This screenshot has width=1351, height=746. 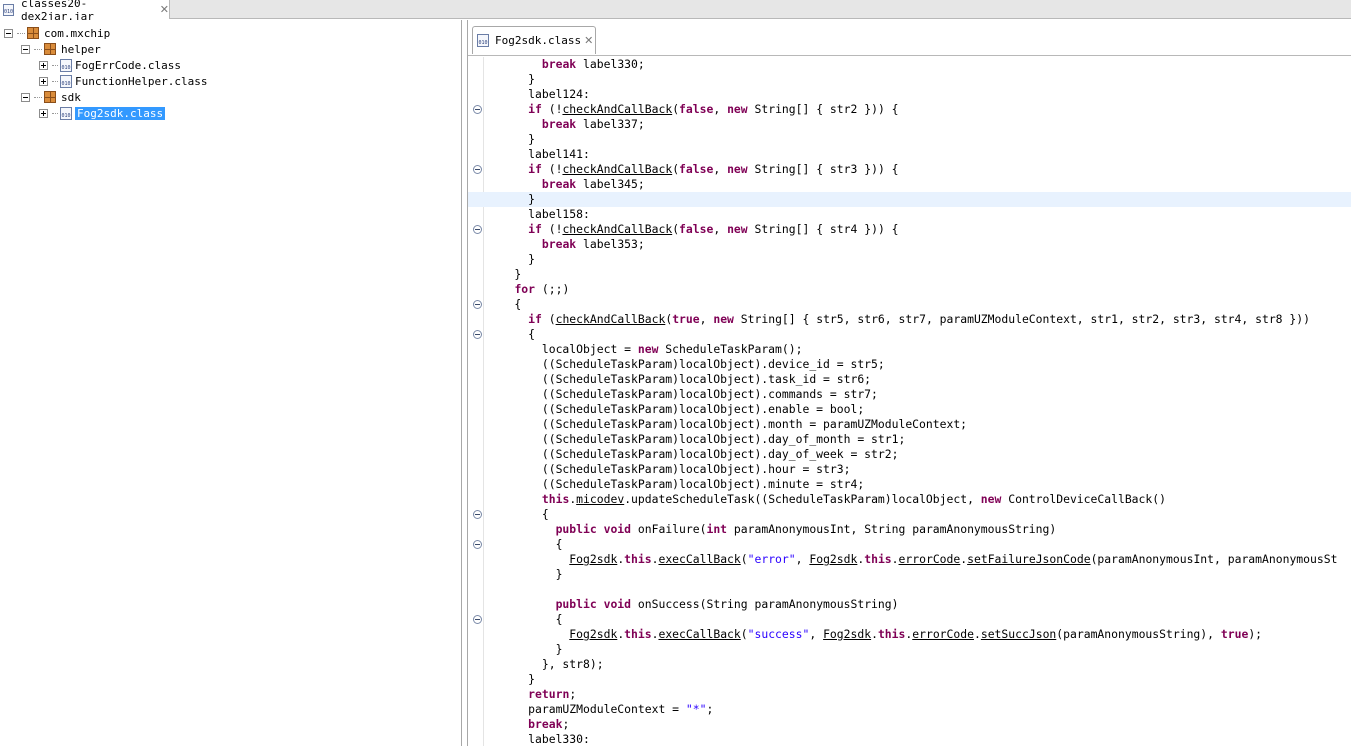 What do you see at coordinates (593, 124) in the screenshot?
I see `code-line-text: break label337;` at bounding box center [593, 124].